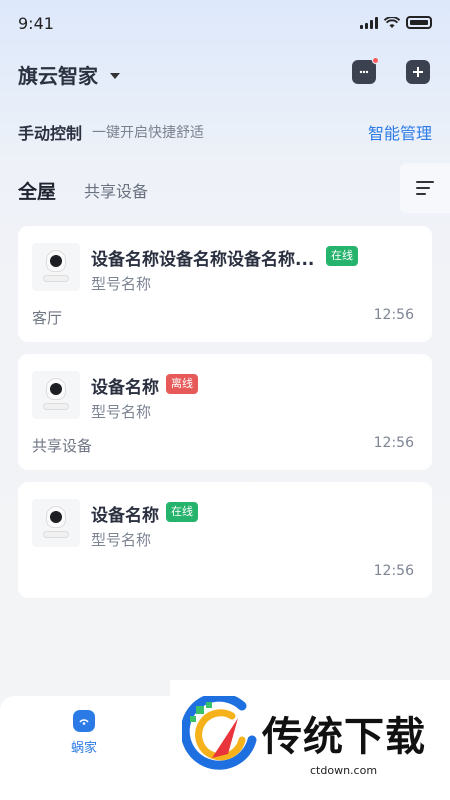 The width and height of the screenshot is (450, 800). What do you see at coordinates (225, 132) in the screenshot?
I see `manual-control-row: 手动控制 一键开启快捷舒适 智能管理` at bounding box center [225, 132].